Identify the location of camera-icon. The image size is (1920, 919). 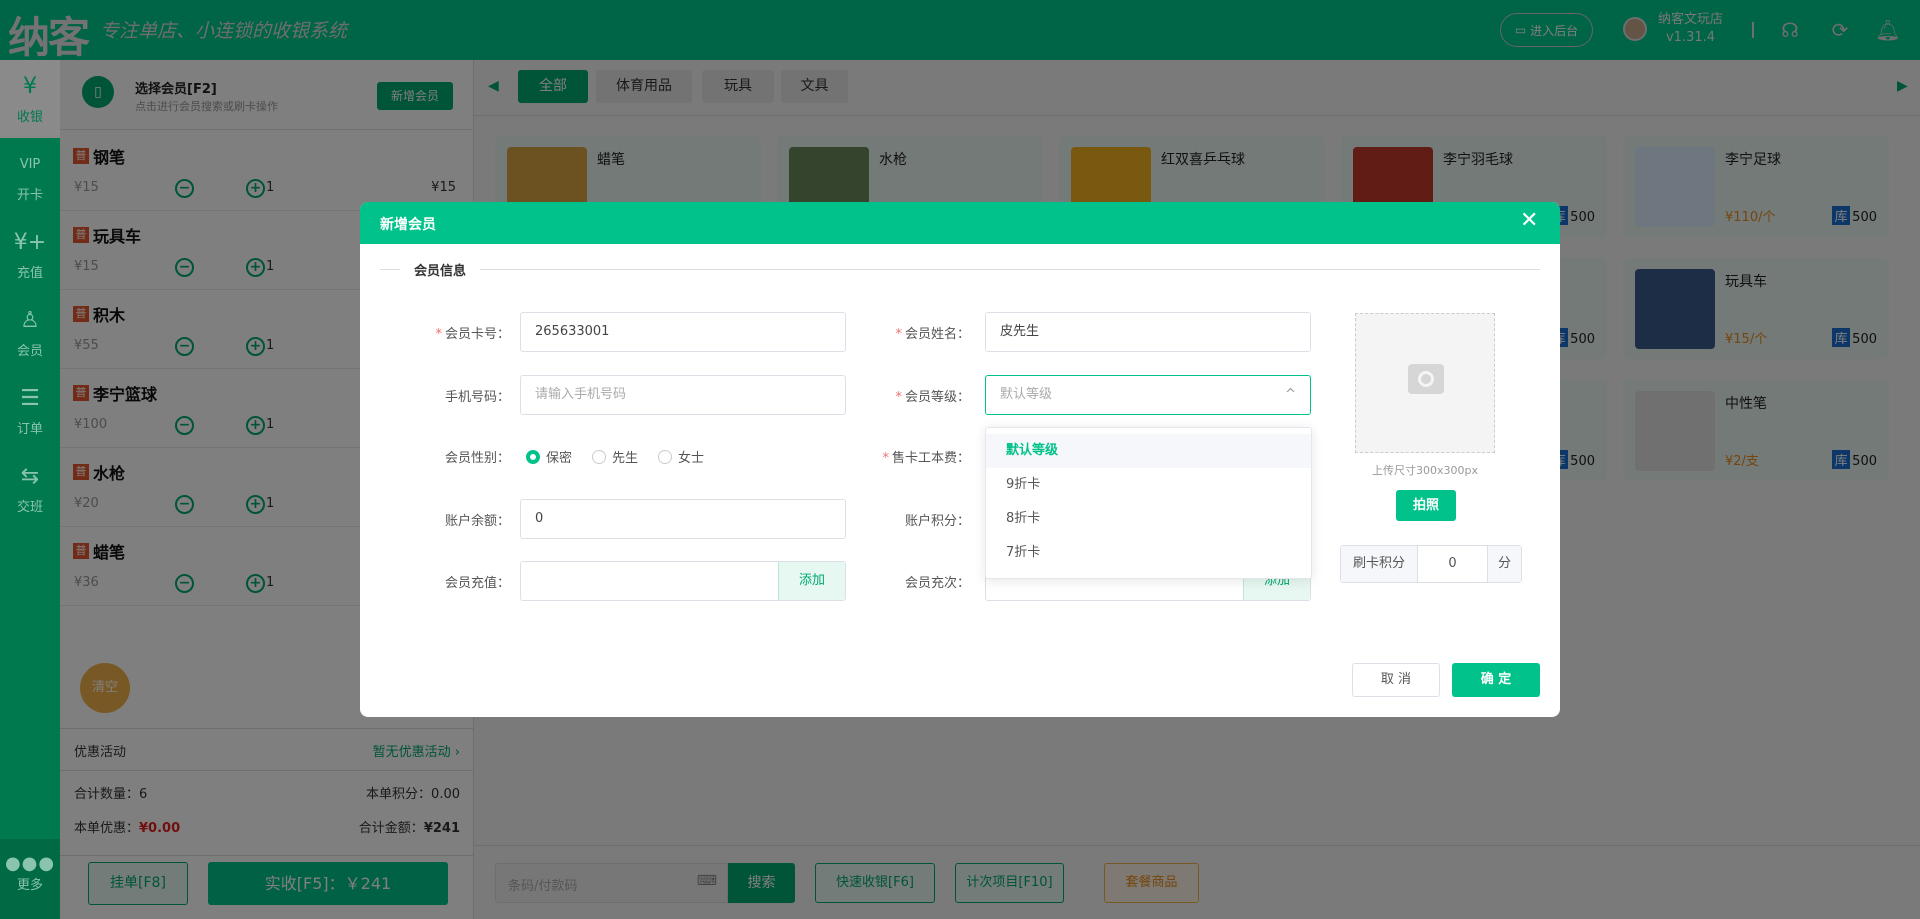
(1426, 379).